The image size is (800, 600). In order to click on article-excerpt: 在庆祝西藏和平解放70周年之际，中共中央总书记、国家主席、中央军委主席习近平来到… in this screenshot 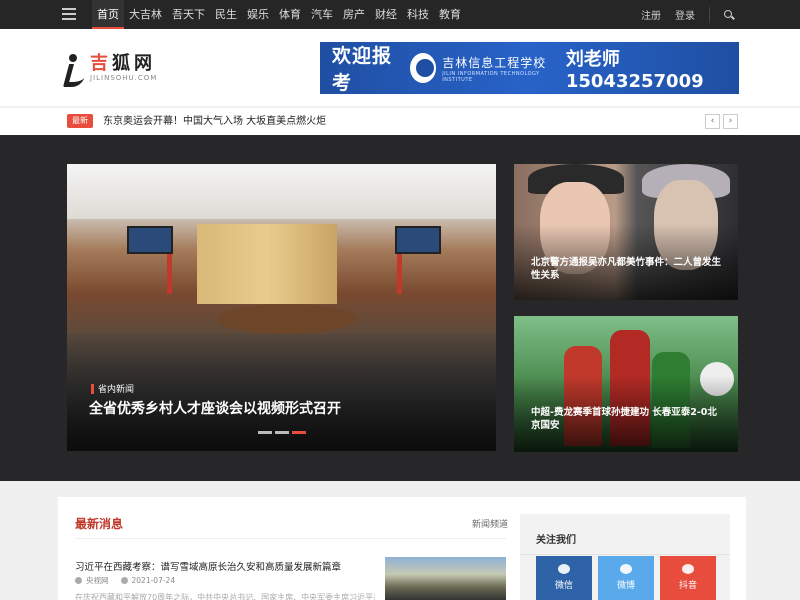, I will do `click(225, 596)`.